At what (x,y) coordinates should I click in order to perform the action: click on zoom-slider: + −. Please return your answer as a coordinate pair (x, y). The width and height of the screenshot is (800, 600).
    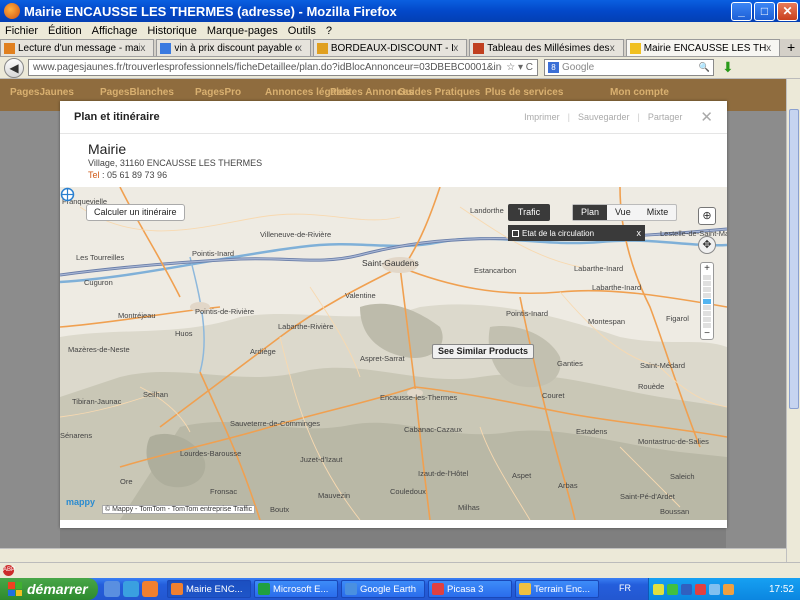
    Looking at the image, I should click on (707, 301).